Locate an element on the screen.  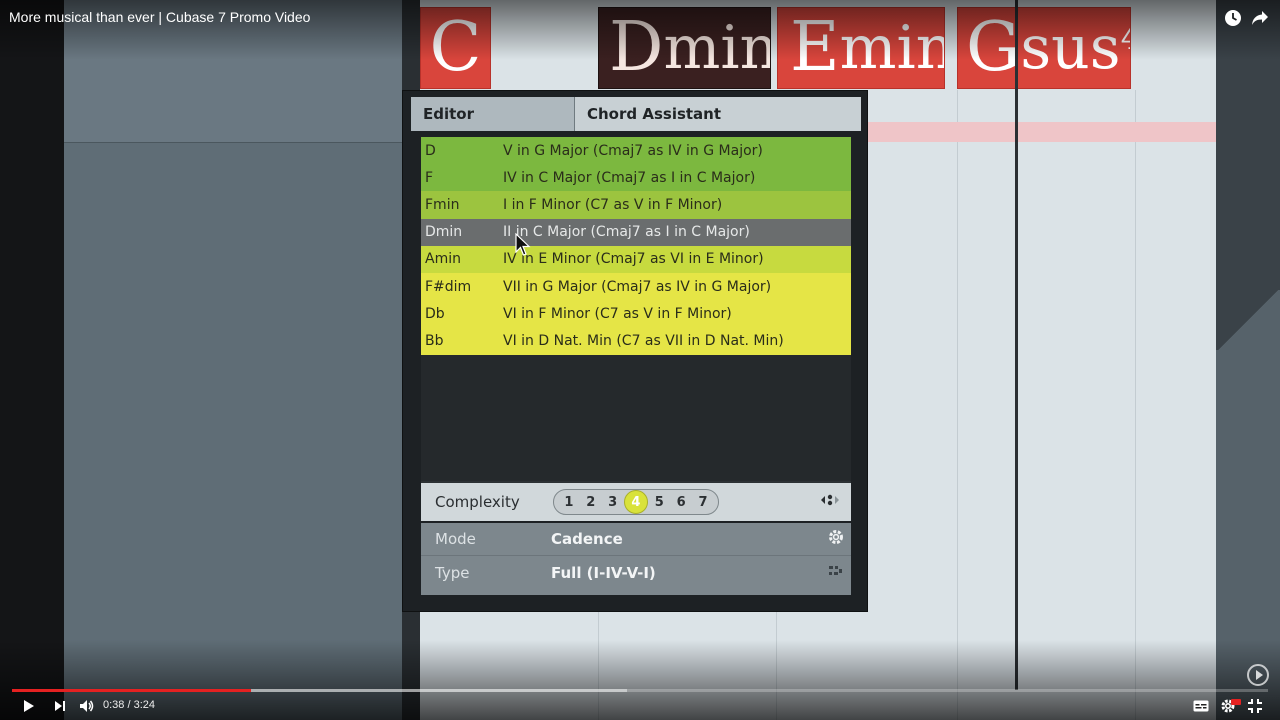
share-icon is located at coordinates (1260, 18).